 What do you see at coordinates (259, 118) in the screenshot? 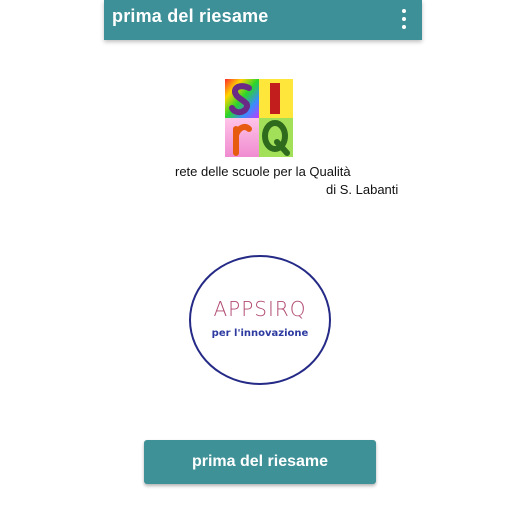
I see `sirq-logo` at bounding box center [259, 118].